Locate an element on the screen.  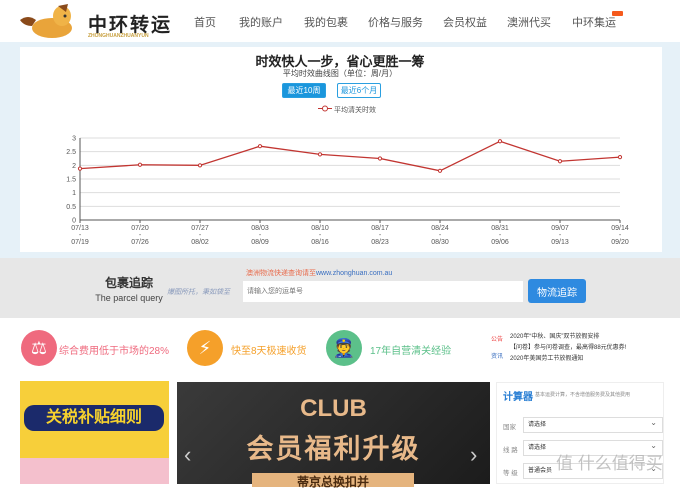
calculator-title: 计算器 is located at coordinates (518, 397).